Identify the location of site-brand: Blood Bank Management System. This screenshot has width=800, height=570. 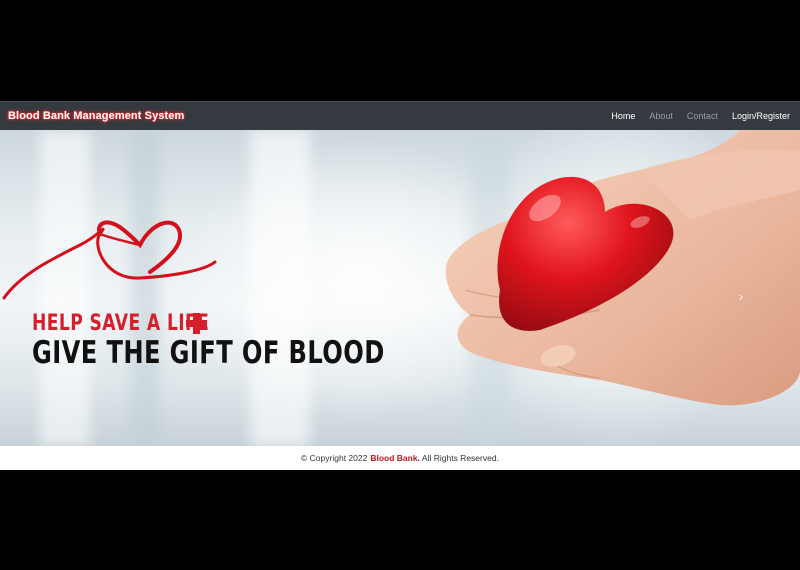
(96, 116).